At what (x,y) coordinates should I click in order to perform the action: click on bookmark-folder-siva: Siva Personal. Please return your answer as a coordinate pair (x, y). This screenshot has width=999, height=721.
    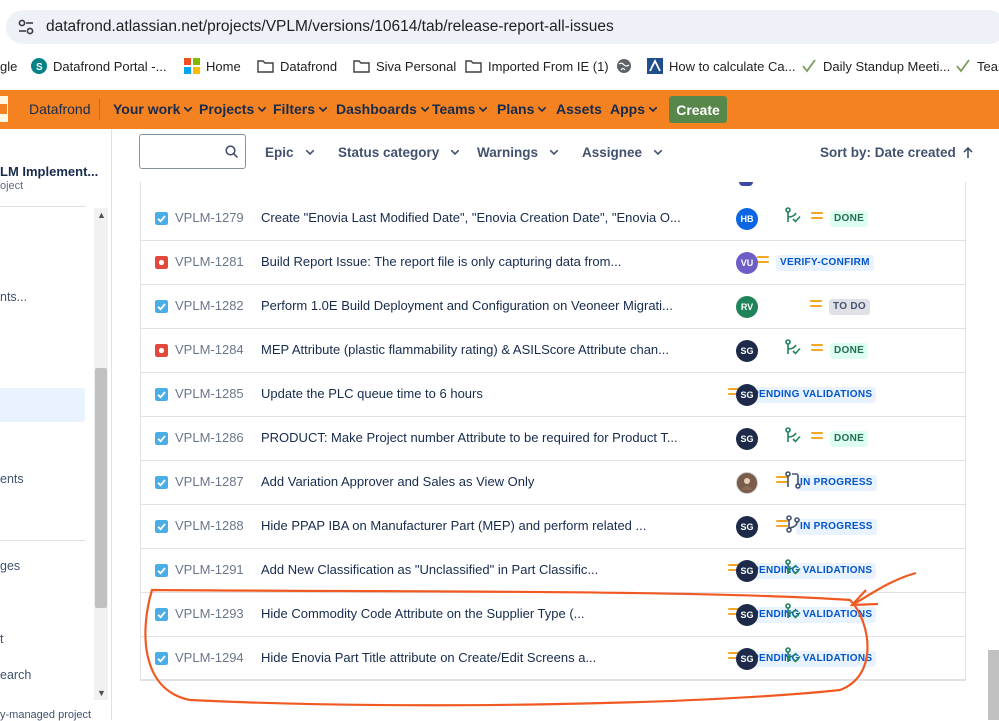
    Looking at the image, I should click on (404, 66).